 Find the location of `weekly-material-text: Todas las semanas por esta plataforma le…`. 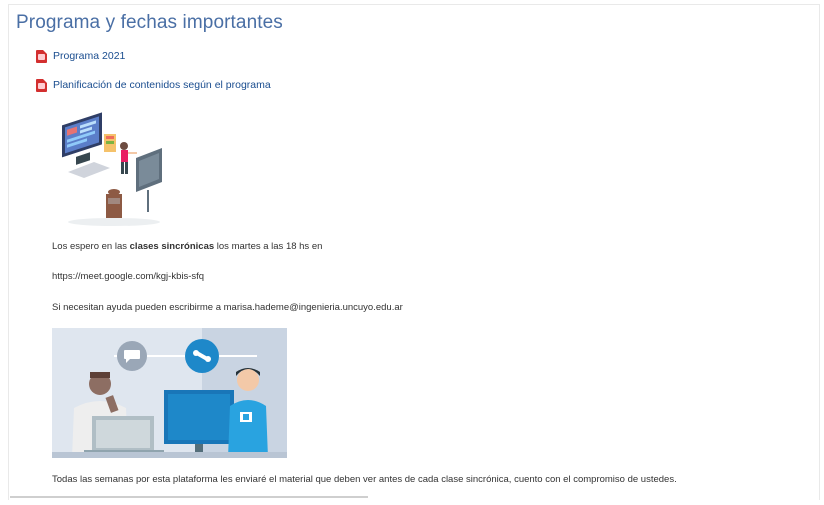

weekly-material-text: Todas las semanas por esta plataforma le… is located at coordinates (364, 479).